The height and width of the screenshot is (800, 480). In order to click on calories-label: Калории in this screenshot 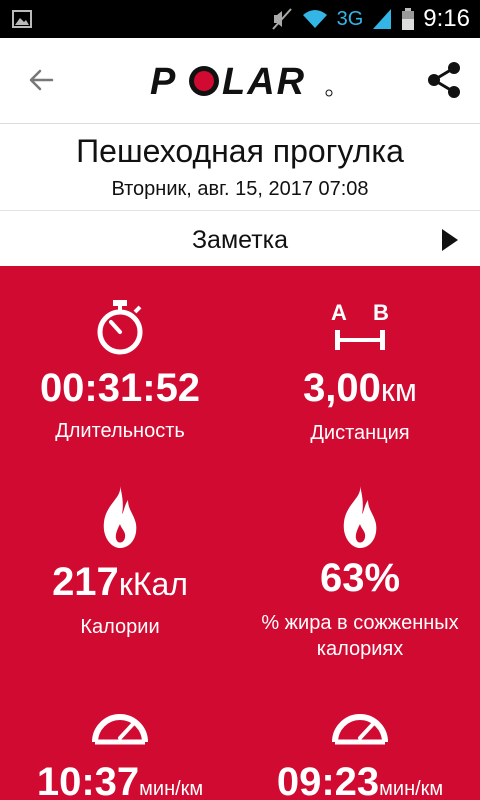, I will do `click(120, 627)`.